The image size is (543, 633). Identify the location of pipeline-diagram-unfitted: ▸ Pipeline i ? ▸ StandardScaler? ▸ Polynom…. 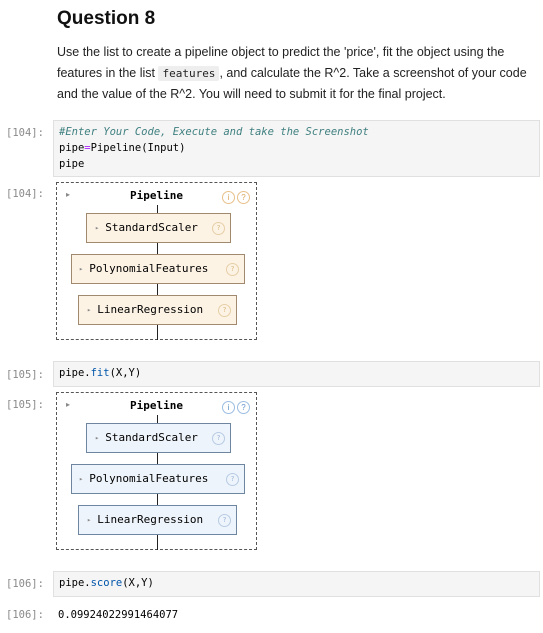
(156, 261).